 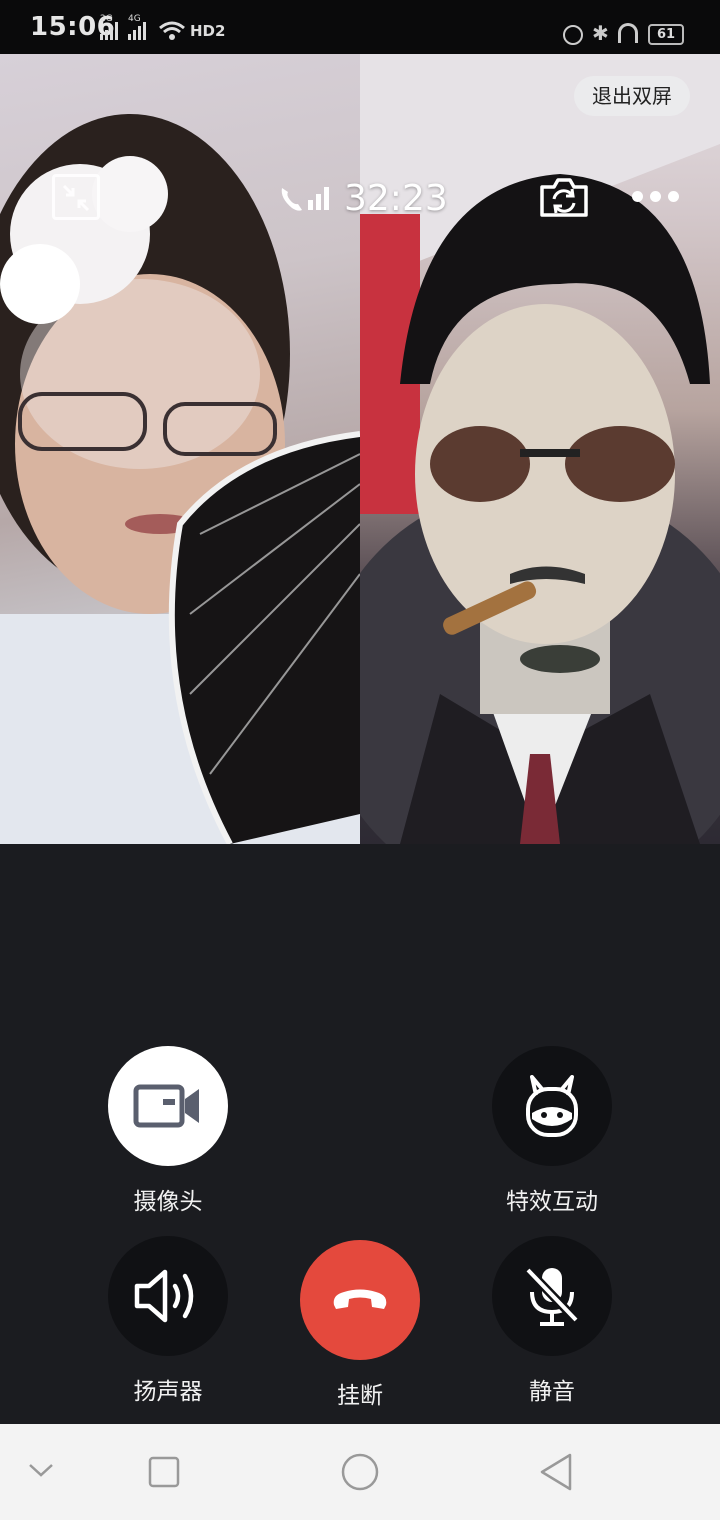 What do you see at coordinates (552, 1202) in the screenshot?
I see `effects-label: 特效互动` at bounding box center [552, 1202].